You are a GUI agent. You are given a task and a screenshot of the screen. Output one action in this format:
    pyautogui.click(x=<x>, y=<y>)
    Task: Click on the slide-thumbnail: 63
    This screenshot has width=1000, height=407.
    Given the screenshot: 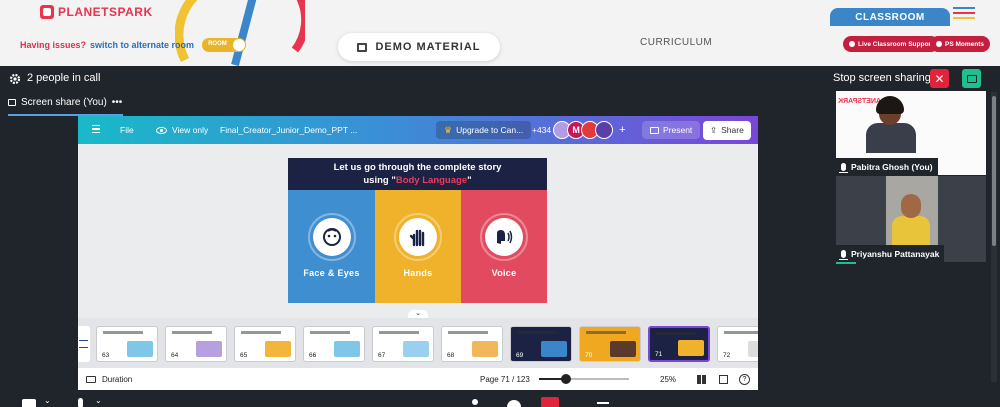 What is the action you would take?
    pyautogui.click(x=127, y=344)
    